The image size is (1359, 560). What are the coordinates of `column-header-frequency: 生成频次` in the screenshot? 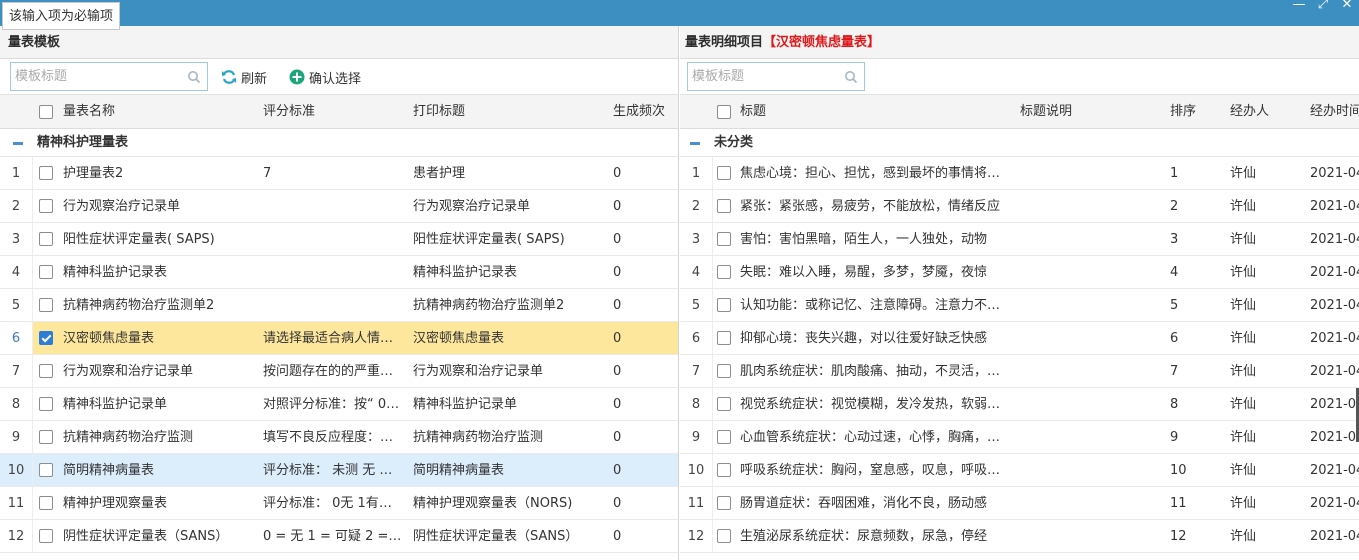 It's located at (645, 111).